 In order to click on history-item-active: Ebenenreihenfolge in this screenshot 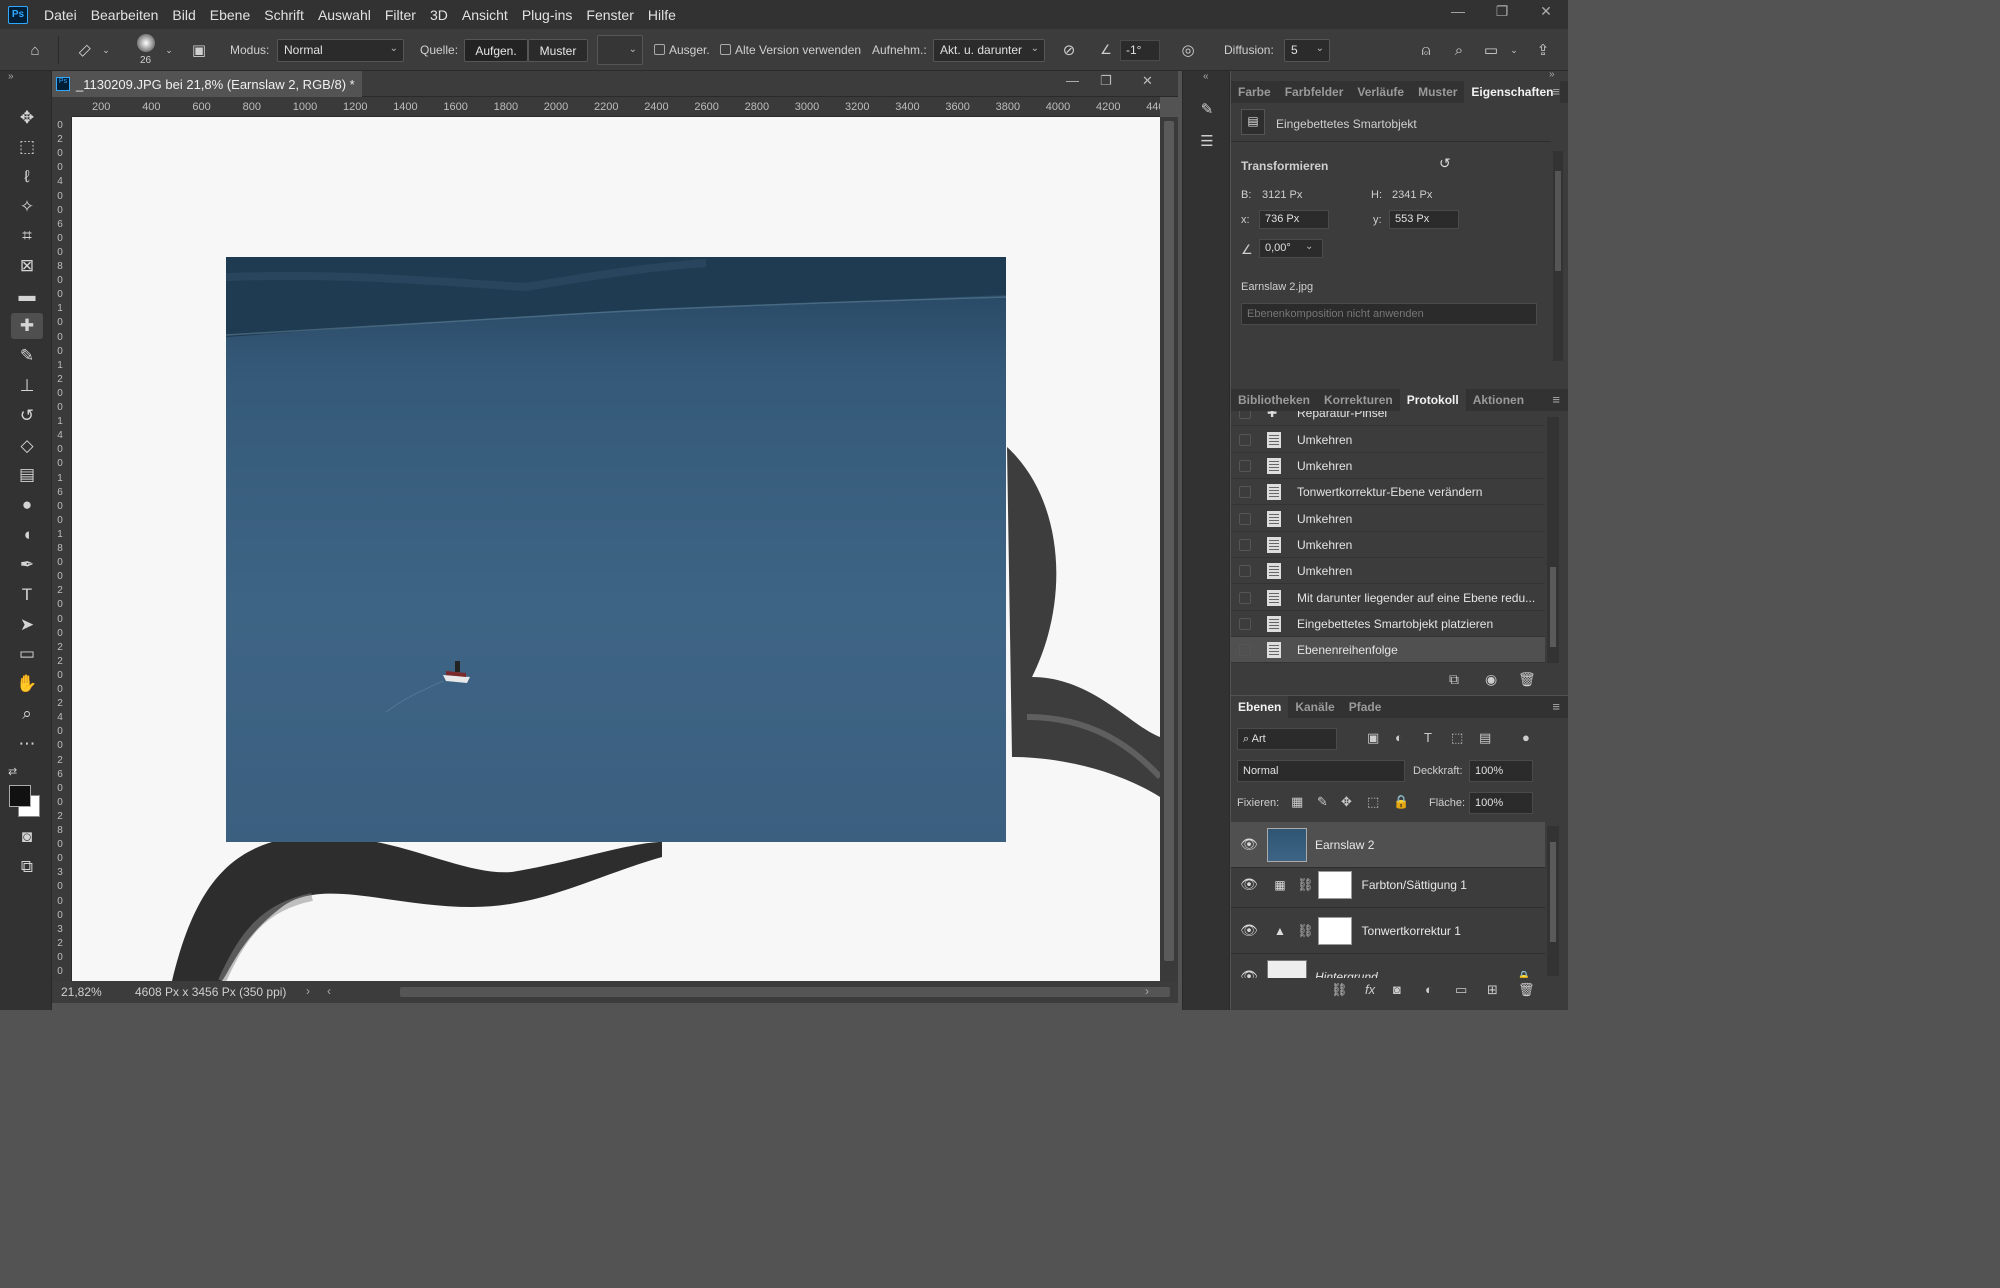, I will do `click(1388, 650)`.